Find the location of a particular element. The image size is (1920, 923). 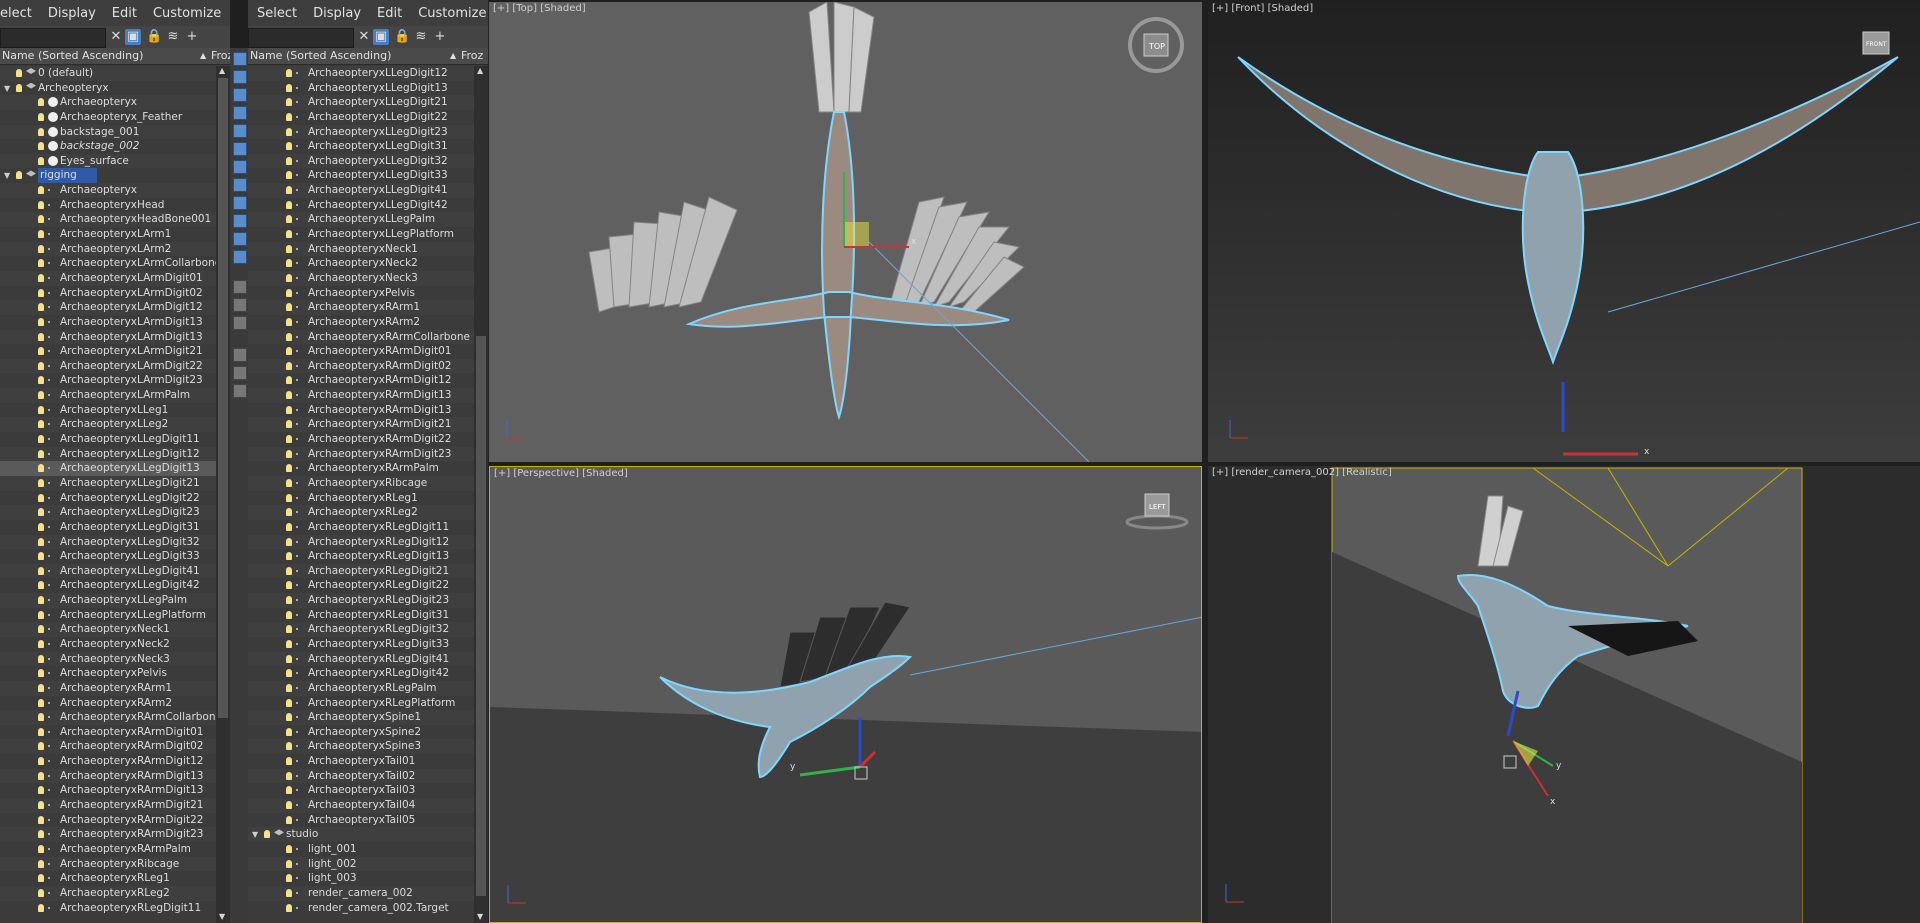

menu-display: Display is located at coordinates (72, 13).